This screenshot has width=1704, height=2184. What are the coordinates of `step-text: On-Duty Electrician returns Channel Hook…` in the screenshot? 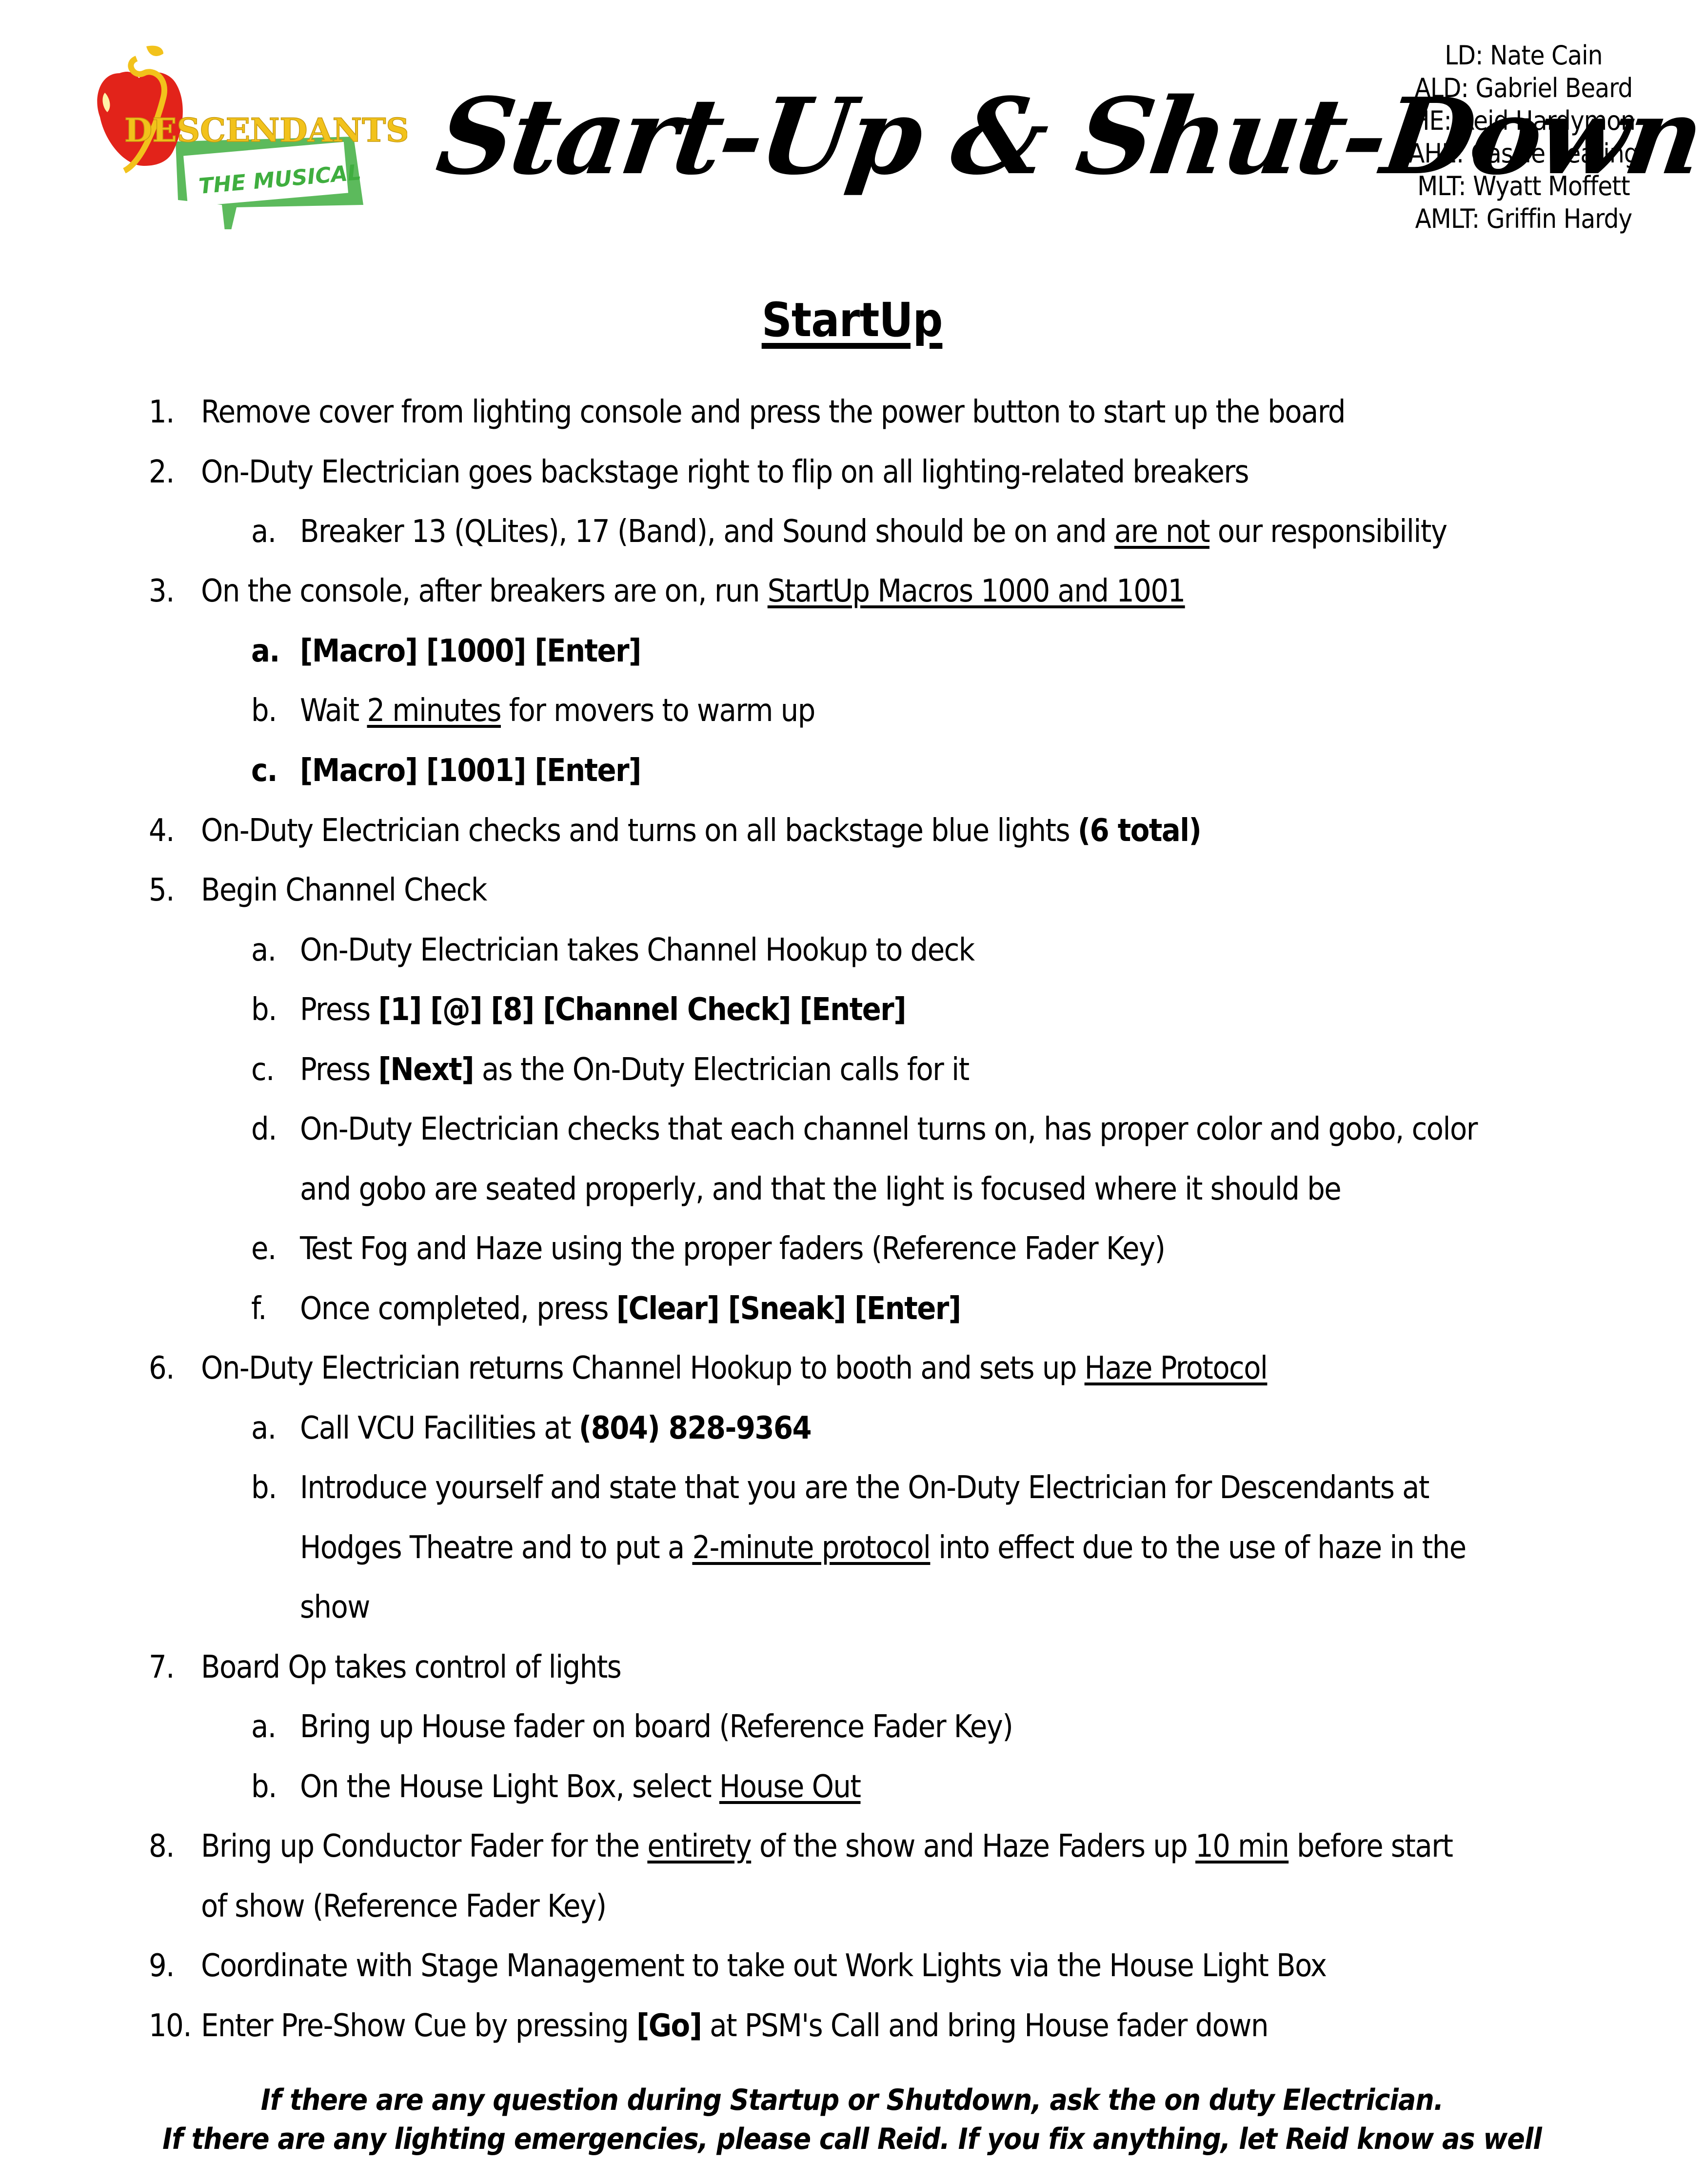 It's located at (734, 1368).